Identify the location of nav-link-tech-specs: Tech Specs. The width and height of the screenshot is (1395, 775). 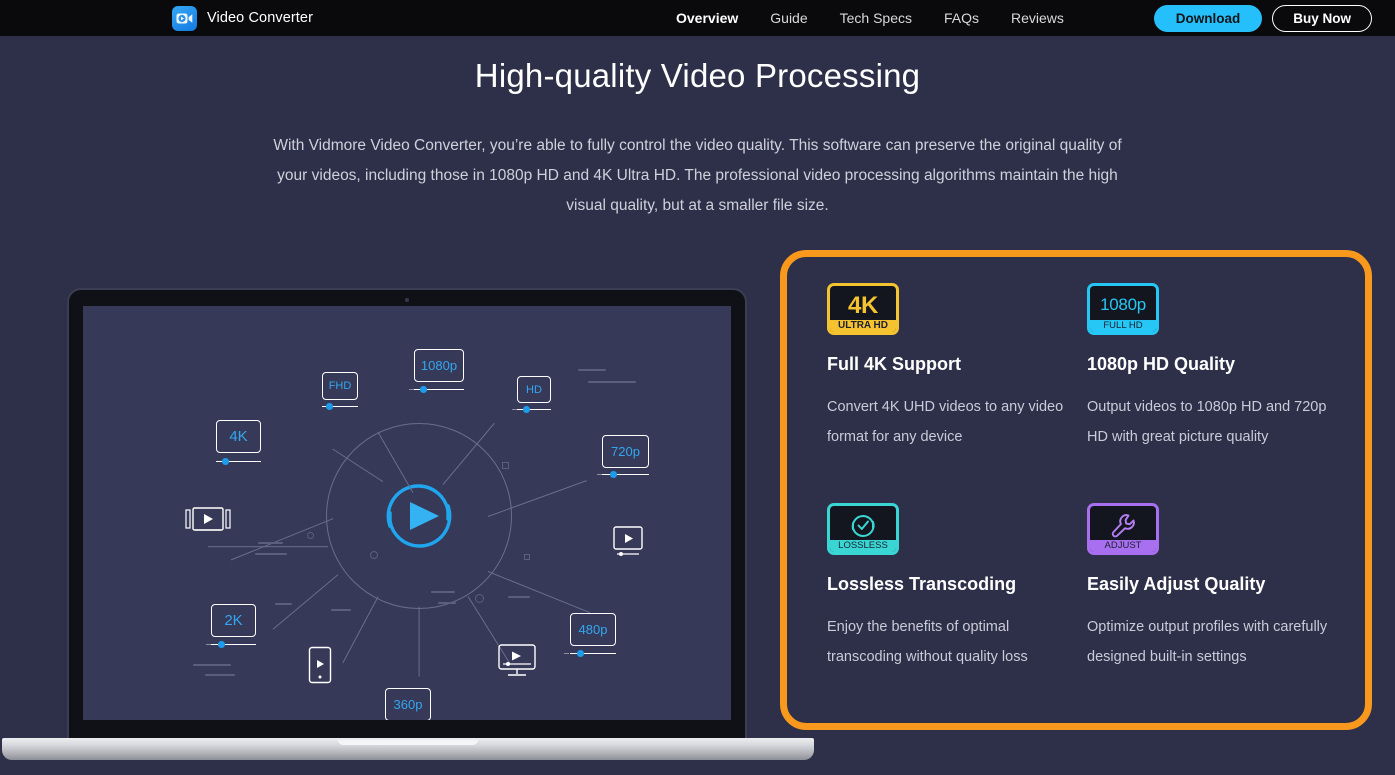
(876, 18).